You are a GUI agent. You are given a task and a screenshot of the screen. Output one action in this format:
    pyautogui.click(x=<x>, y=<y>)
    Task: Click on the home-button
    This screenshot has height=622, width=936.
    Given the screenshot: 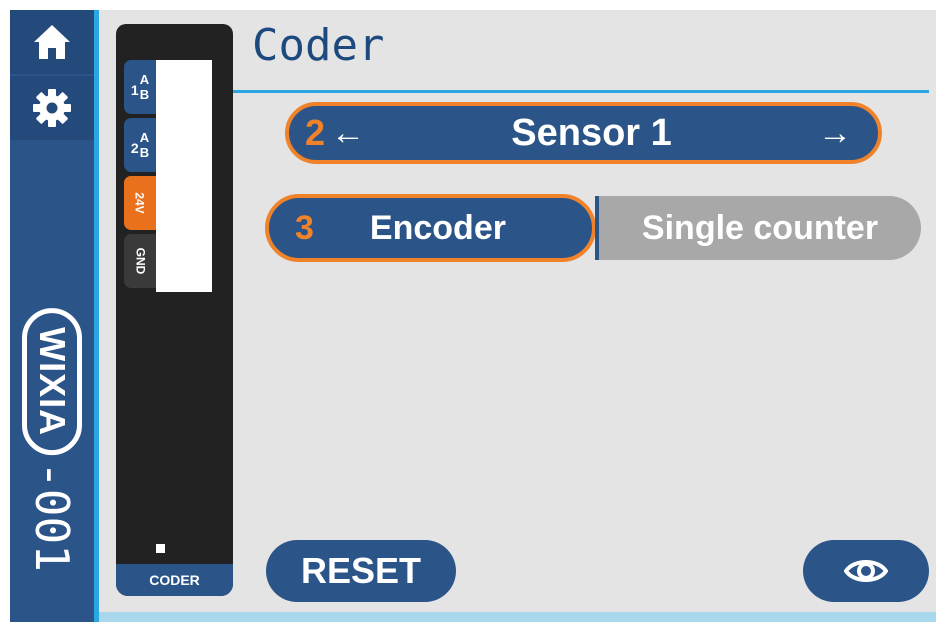 What is the action you would take?
    pyautogui.click(x=52, y=42)
    